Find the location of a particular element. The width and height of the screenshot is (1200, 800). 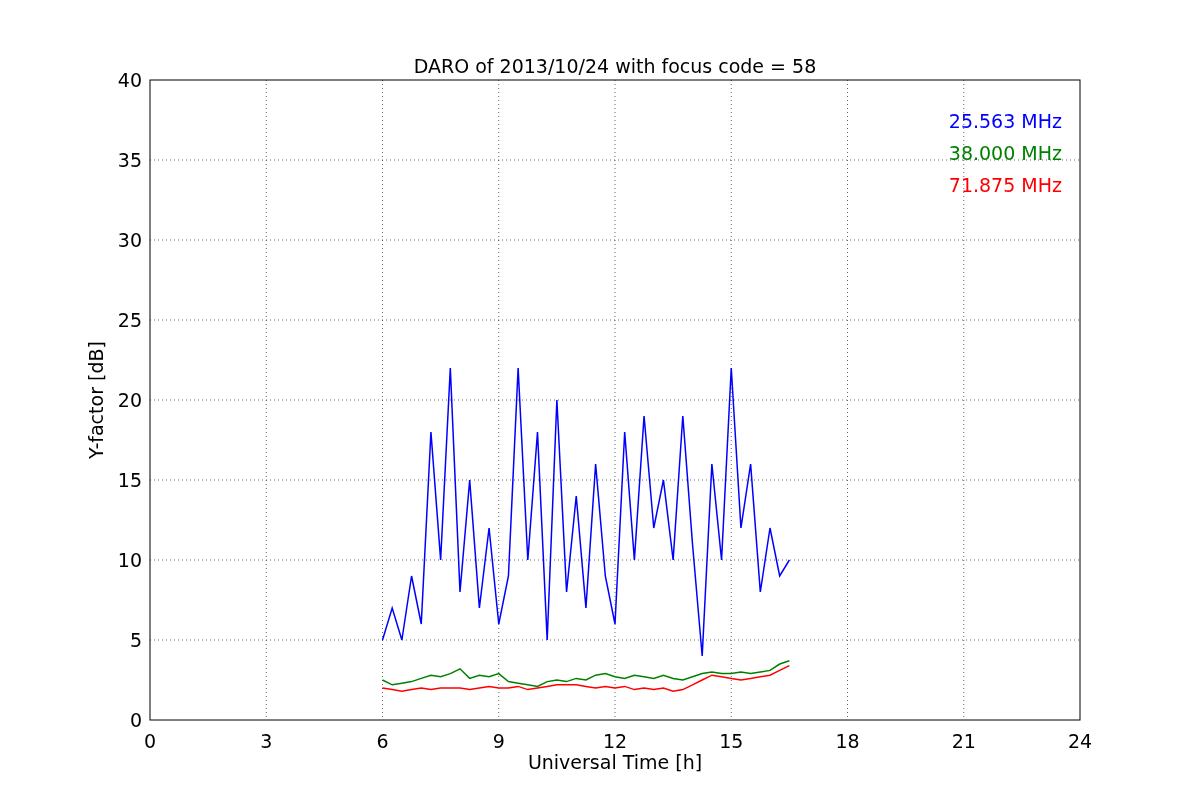

chart-title: DARO of 2013/10/24 with focus code = 58 is located at coordinates (615, 66).